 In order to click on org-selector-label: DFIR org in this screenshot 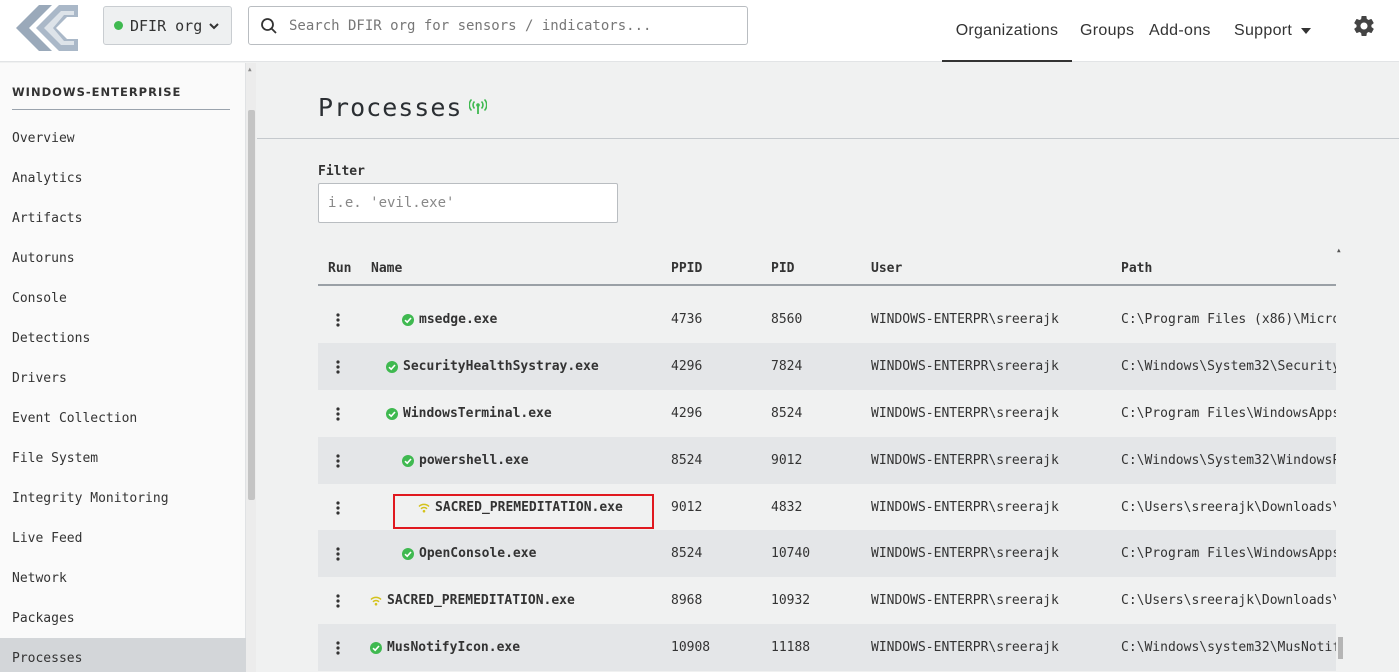, I will do `click(166, 25)`.